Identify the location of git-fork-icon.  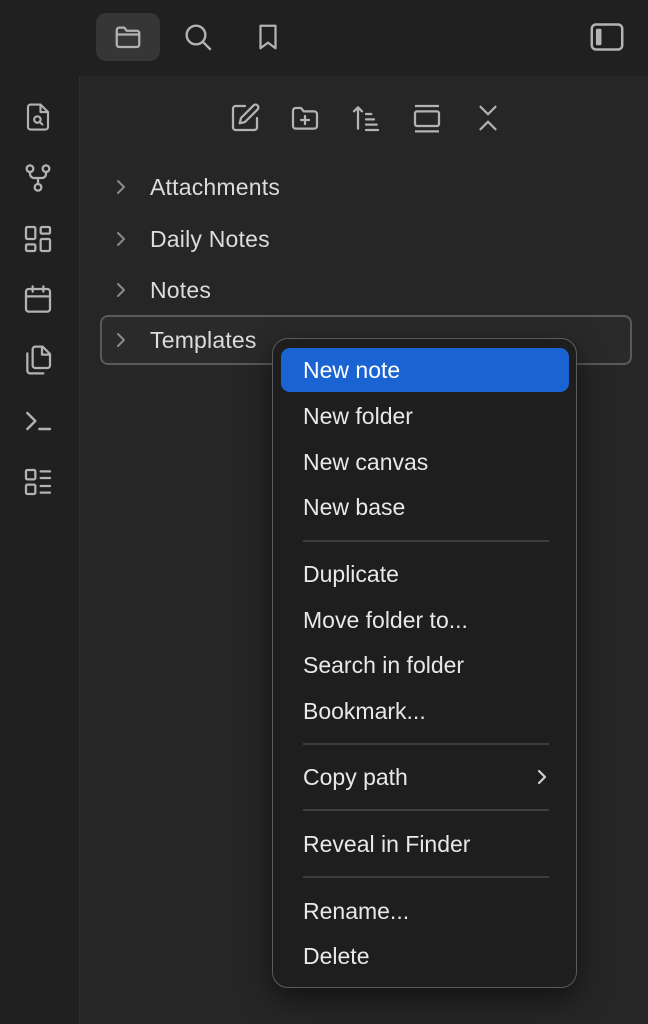
(38, 178).